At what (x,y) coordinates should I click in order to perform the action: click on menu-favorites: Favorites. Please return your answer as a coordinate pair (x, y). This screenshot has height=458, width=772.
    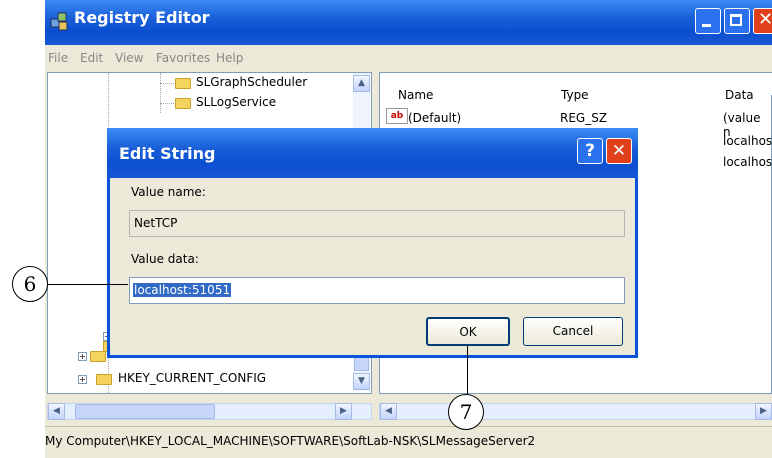
    Looking at the image, I should click on (183, 58).